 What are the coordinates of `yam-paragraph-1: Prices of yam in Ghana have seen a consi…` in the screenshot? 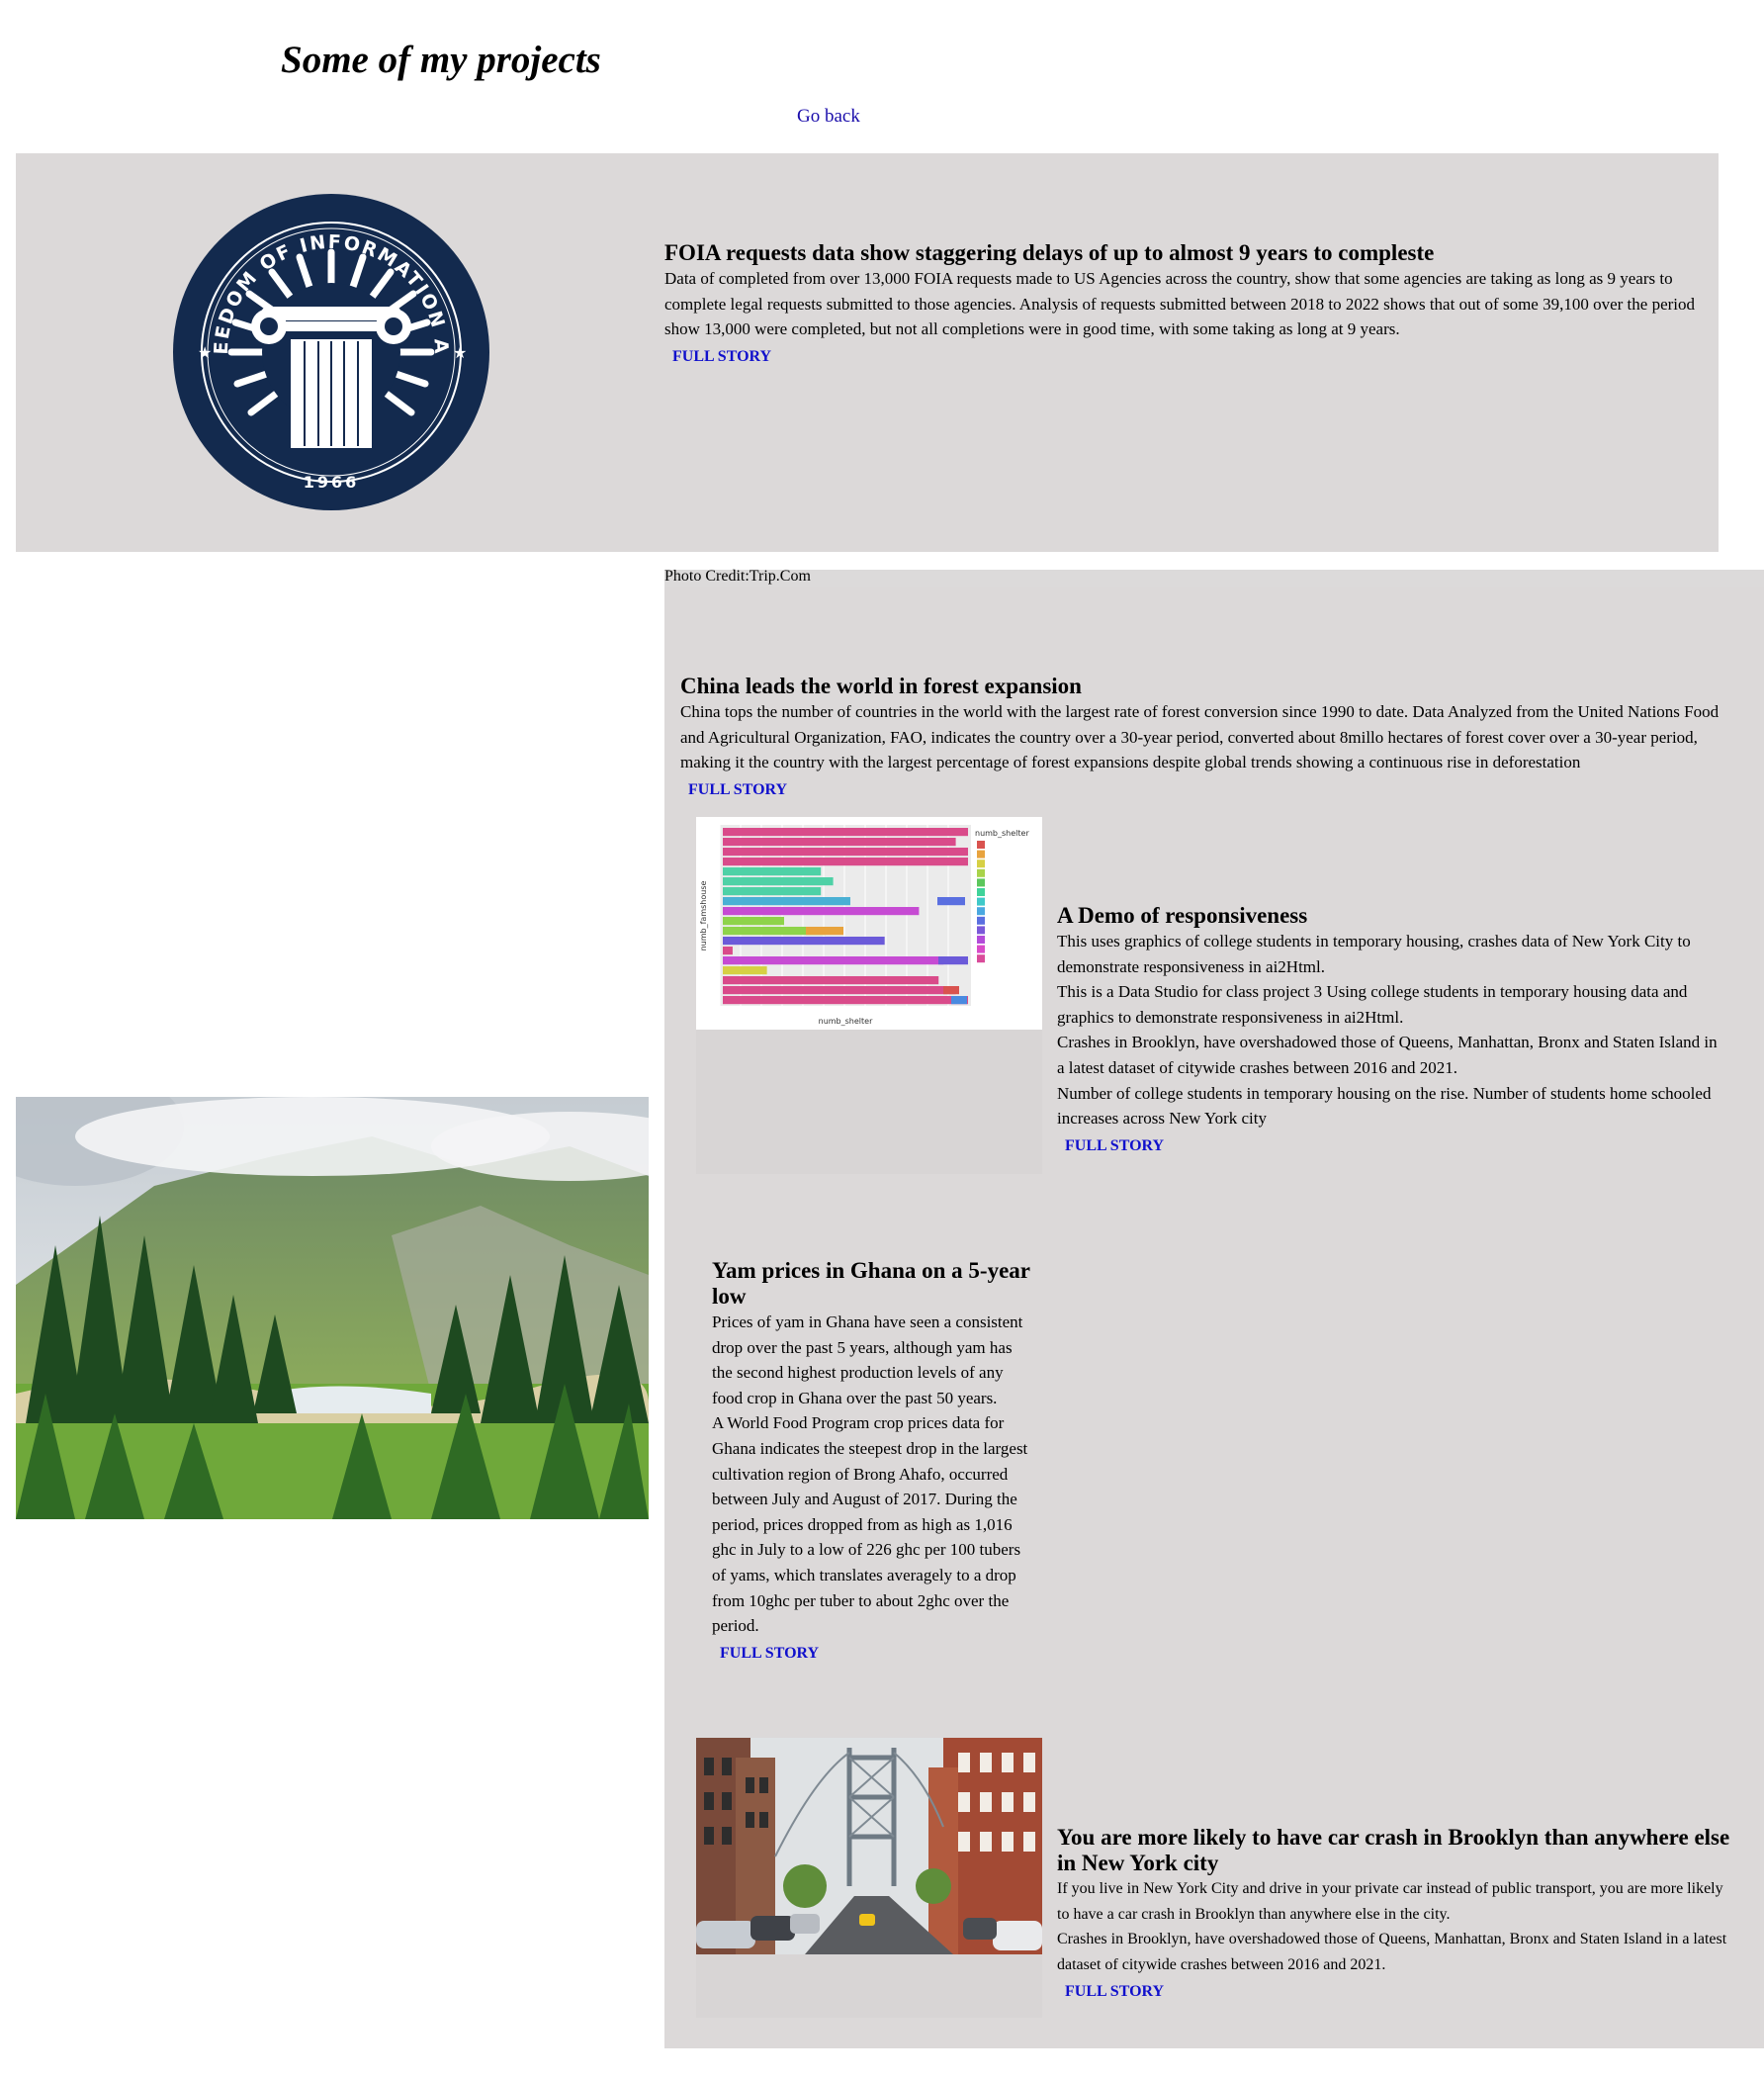 It's located at (867, 1359).